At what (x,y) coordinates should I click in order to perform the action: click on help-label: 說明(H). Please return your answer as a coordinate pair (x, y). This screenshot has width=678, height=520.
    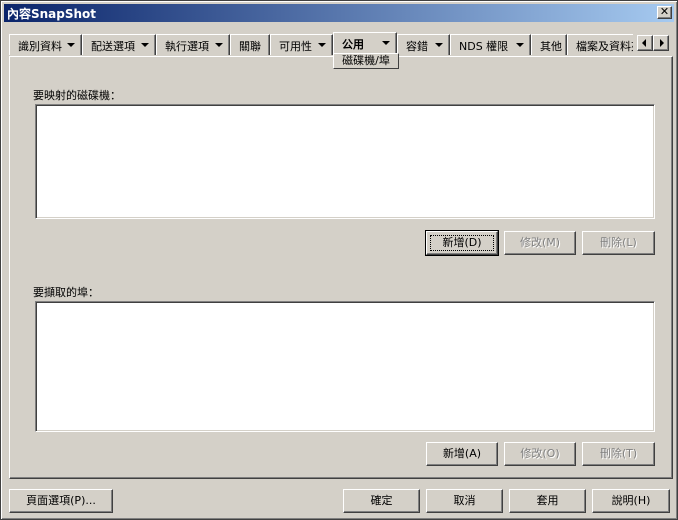
    Looking at the image, I should click on (631, 500).